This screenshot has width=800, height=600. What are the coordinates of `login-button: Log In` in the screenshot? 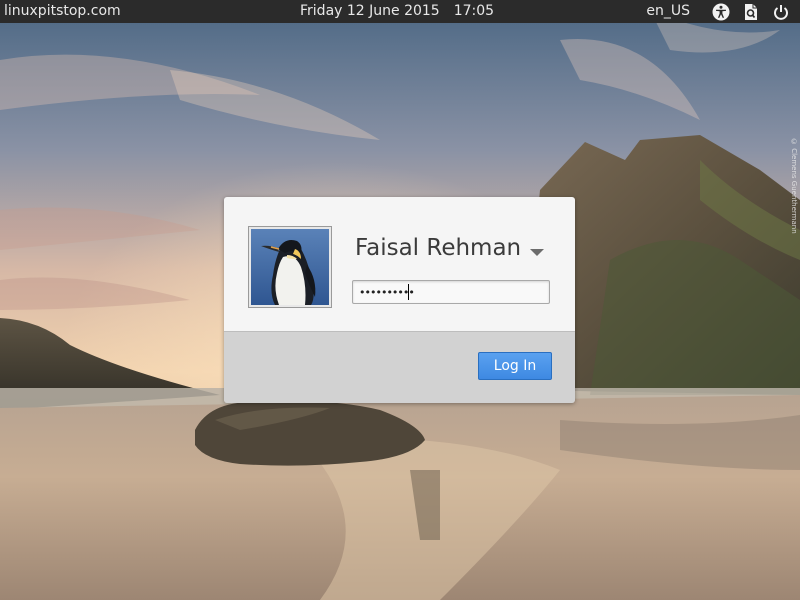 It's located at (515, 366).